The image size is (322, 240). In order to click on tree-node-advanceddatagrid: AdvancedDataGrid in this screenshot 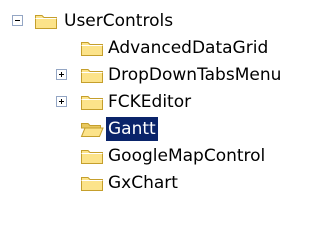, I will do `click(161, 48)`.